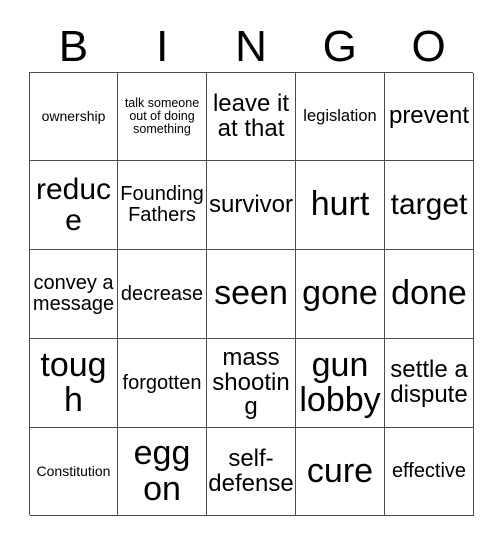 This screenshot has width=500, height=544. I want to click on bingo-cell-label: hurt, so click(340, 204).